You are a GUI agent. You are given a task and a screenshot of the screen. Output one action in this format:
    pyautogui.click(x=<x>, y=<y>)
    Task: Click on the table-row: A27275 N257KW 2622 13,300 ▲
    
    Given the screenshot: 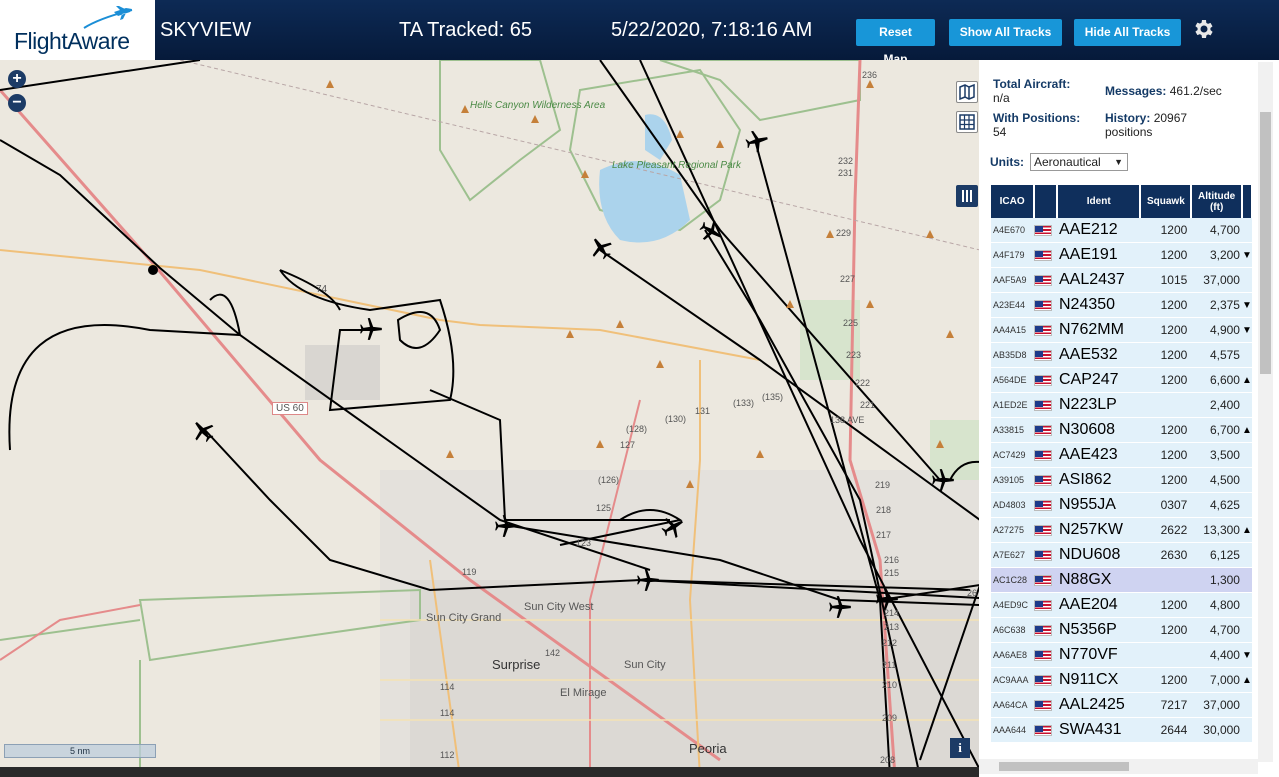 What is the action you would take?
    pyautogui.click(x=1121, y=530)
    